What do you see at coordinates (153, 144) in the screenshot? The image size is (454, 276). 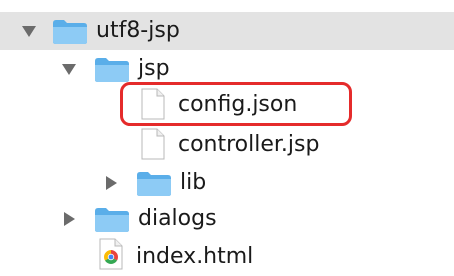 I see `document-icon` at bounding box center [153, 144].